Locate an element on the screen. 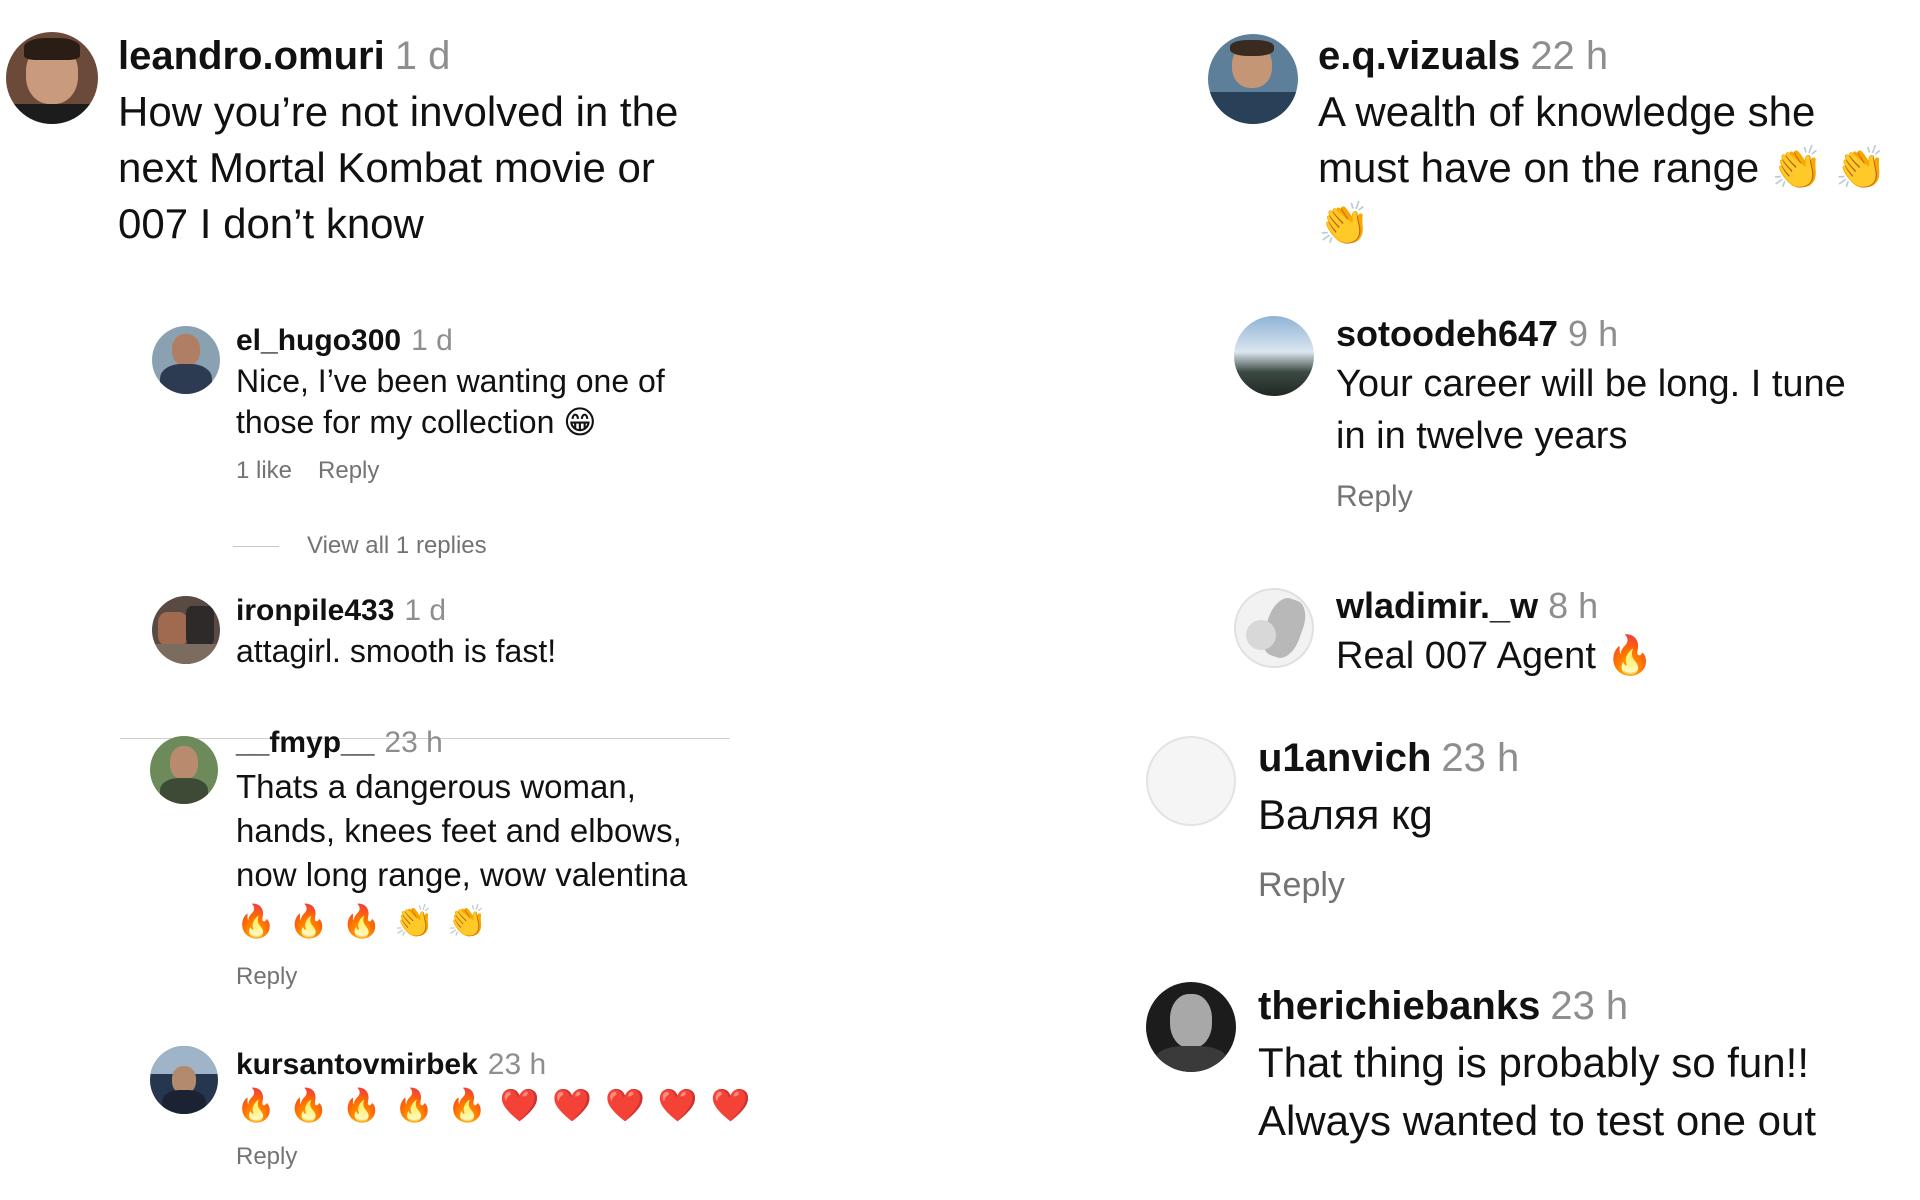 This screenshot has height=1200, width=1920. timestamp: 9 h is located at coordinates (1593, 333).